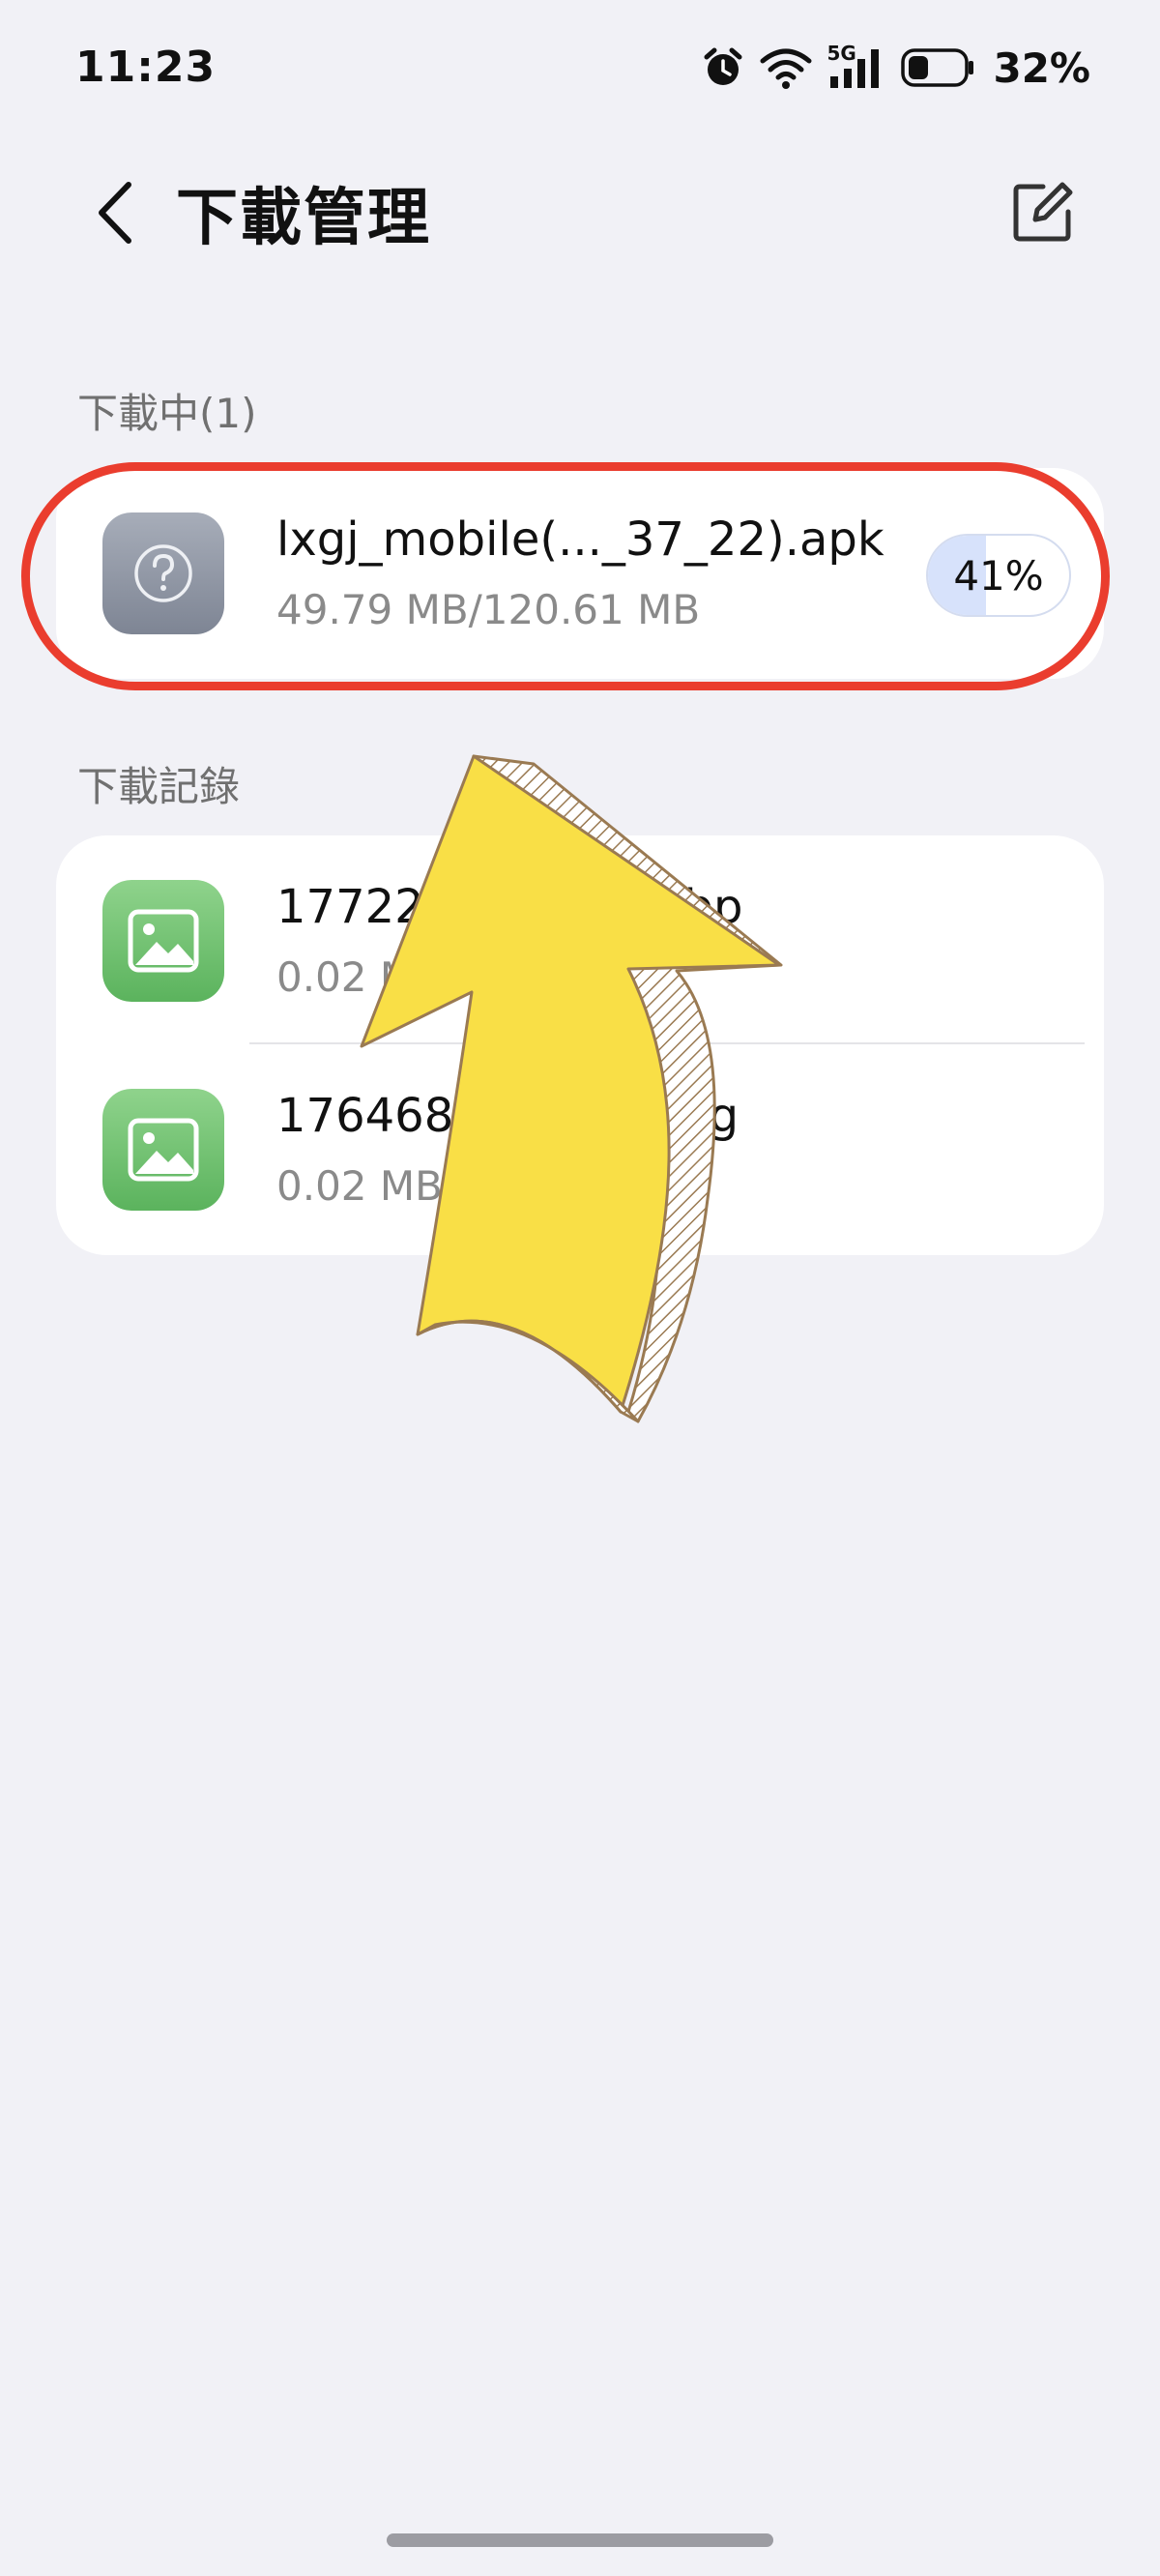 The height and width of the screenshot is (2576, 1160). Describe the element at coordinates (565, 576) in the screenshot. I see `highlight-annotation-ring` at that location.